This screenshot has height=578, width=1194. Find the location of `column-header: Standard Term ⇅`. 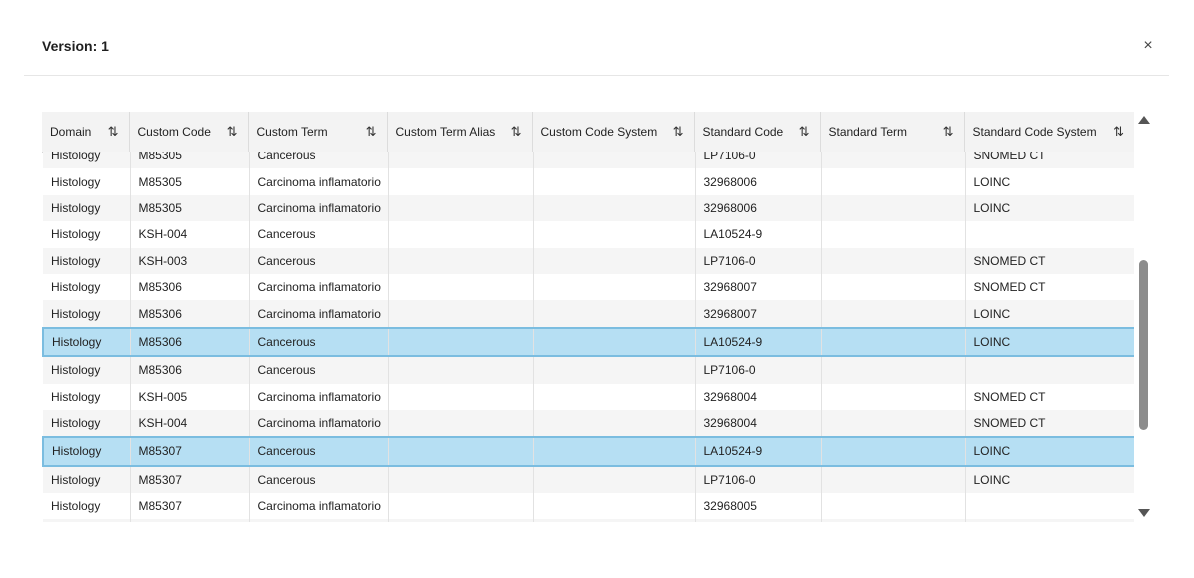

column-header: Standard Term ⇅ is located at coordinates (892, 132).